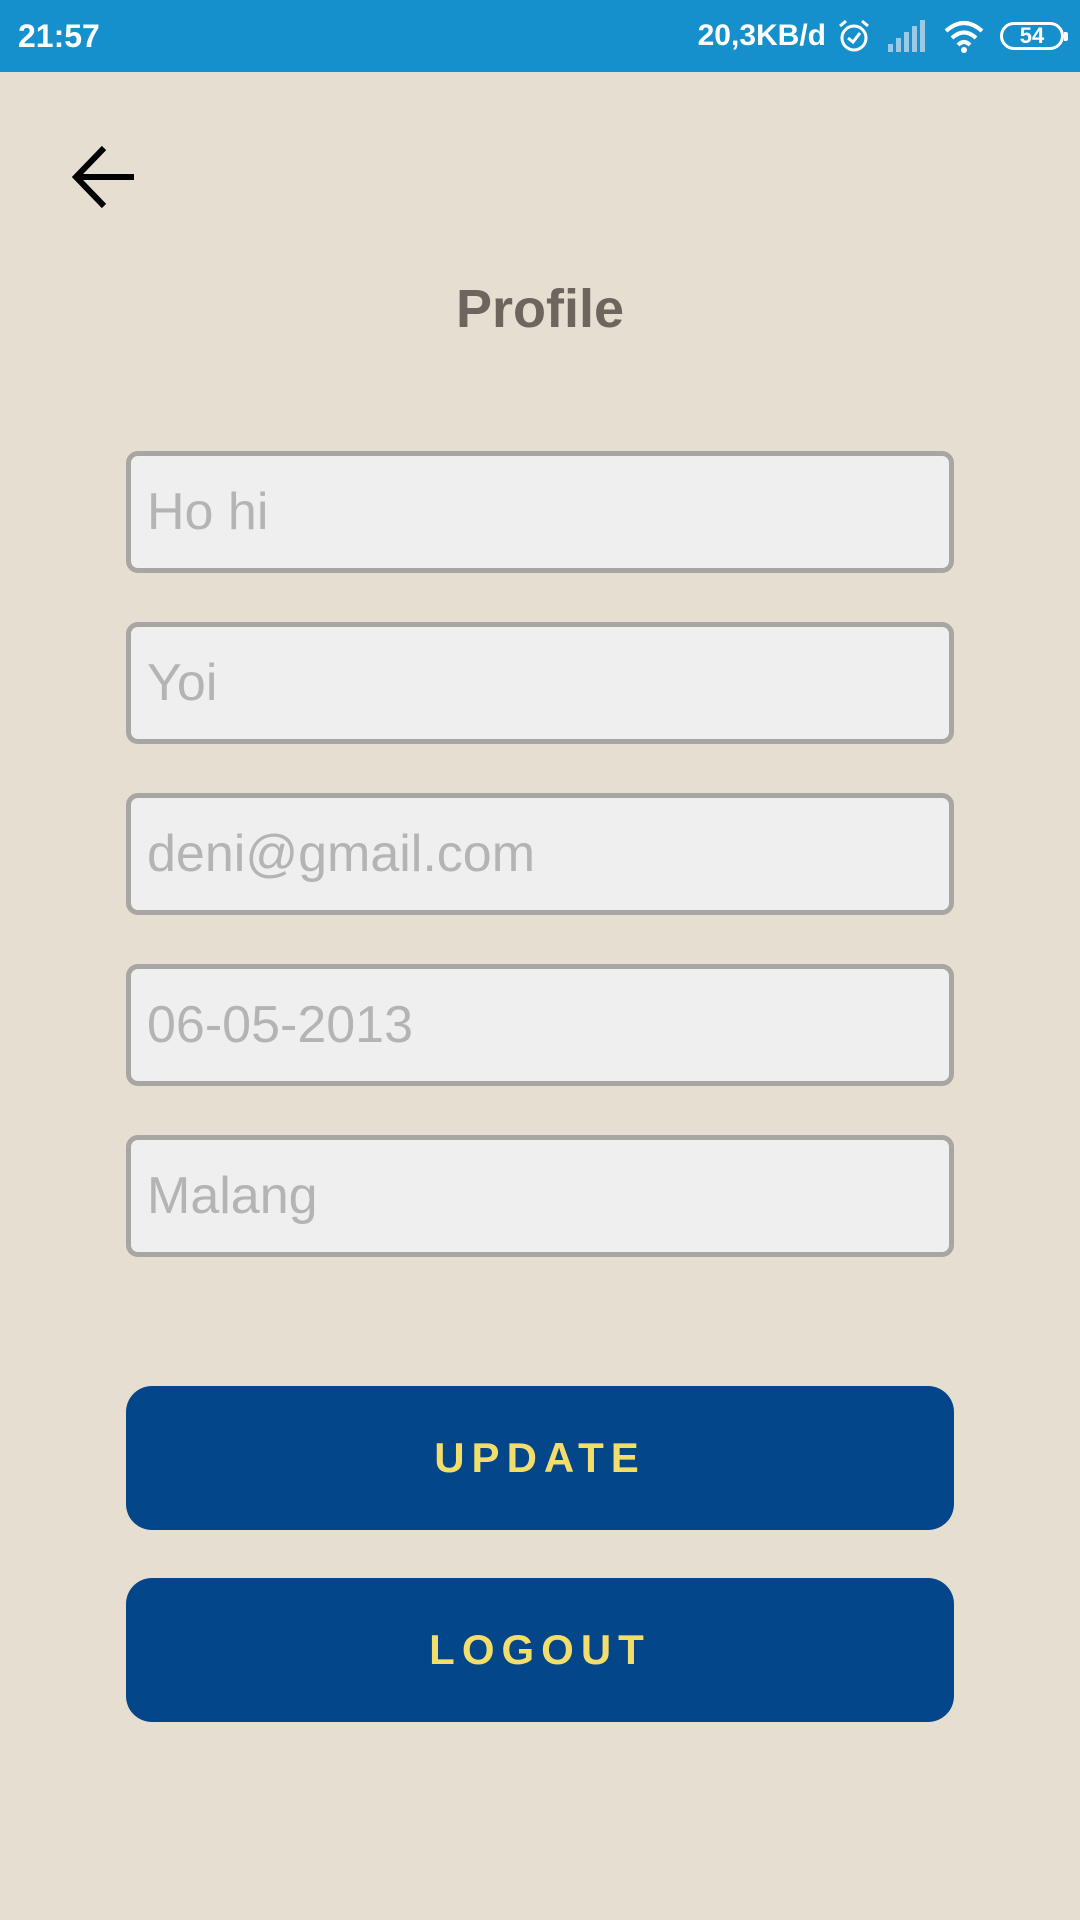  I want to click on status-bar: 21:57 20,3KB/d 54, so click(540, 36).